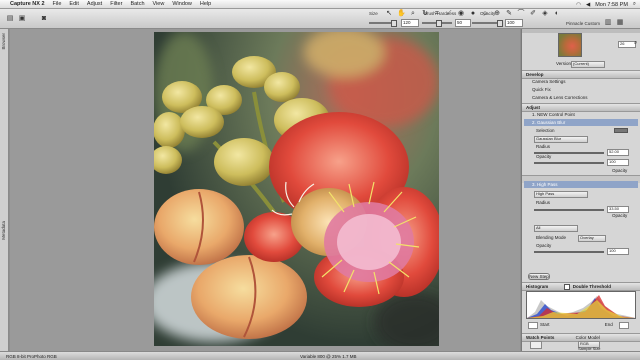 This screenshot has width=640, height=360. Describe the element at coordinates (539, 276) in the screenshot. I see `new-step-button: New Step` at that location.